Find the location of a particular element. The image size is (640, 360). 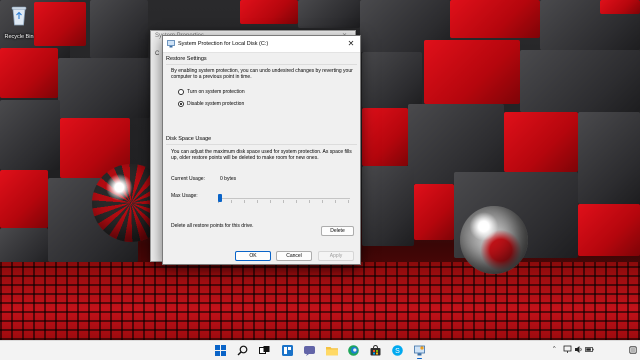

system-properties-app-icon is located at coordinates (419, 350).